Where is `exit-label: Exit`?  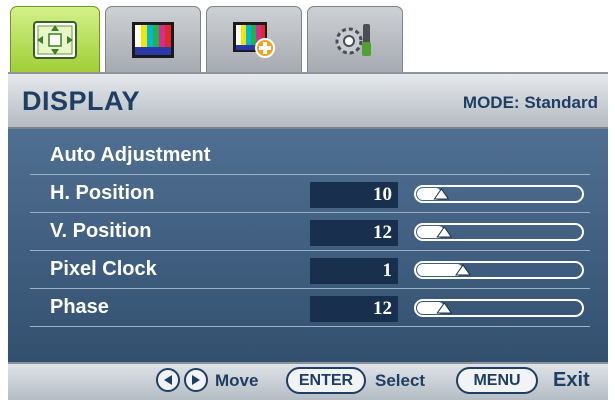 exit-label: Exit is located at coordinates (571, 380).